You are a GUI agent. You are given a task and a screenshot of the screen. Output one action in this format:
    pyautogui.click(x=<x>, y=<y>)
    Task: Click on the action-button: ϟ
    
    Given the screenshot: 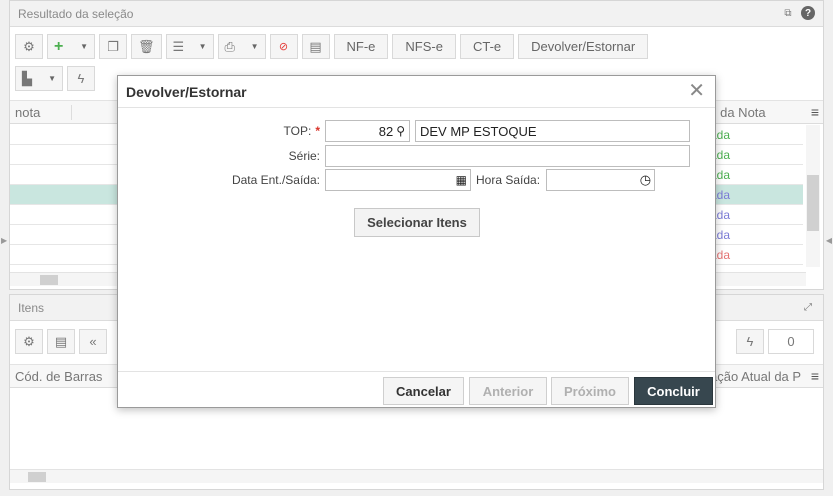 What is the action you would take?
    pyautogui.click(x=81, y=78)
    